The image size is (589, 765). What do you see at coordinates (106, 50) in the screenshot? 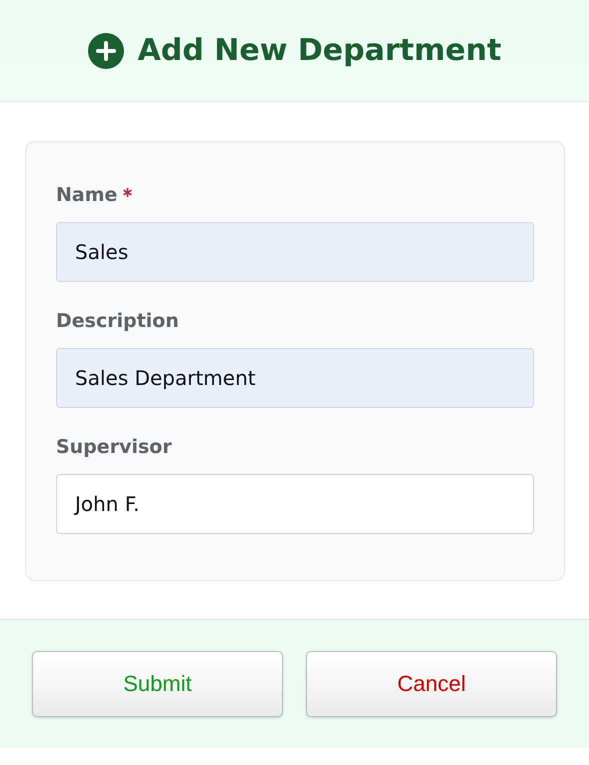
I see `add-icon` at bounding box center [106, 50].